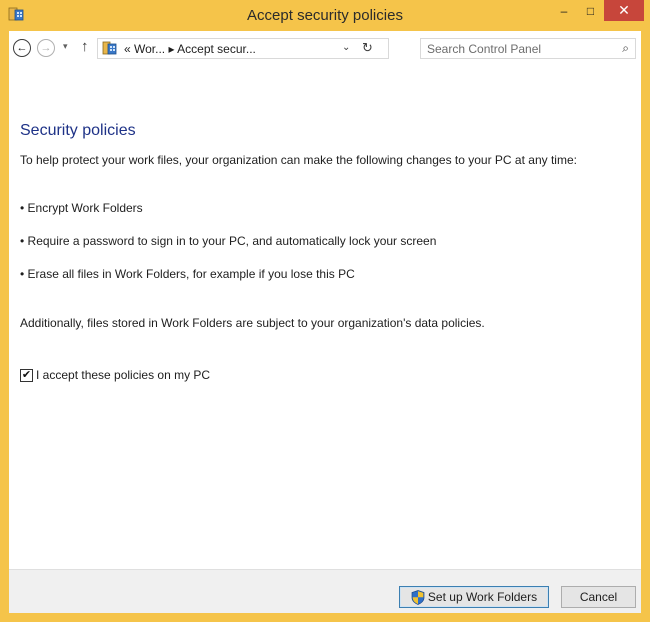 The width and height of the screenshot is (650, 622). Describe the element at coordinates (325, 15) in the screenshot. I see `title-bar: Accept security policies – □ ✕` at that location.